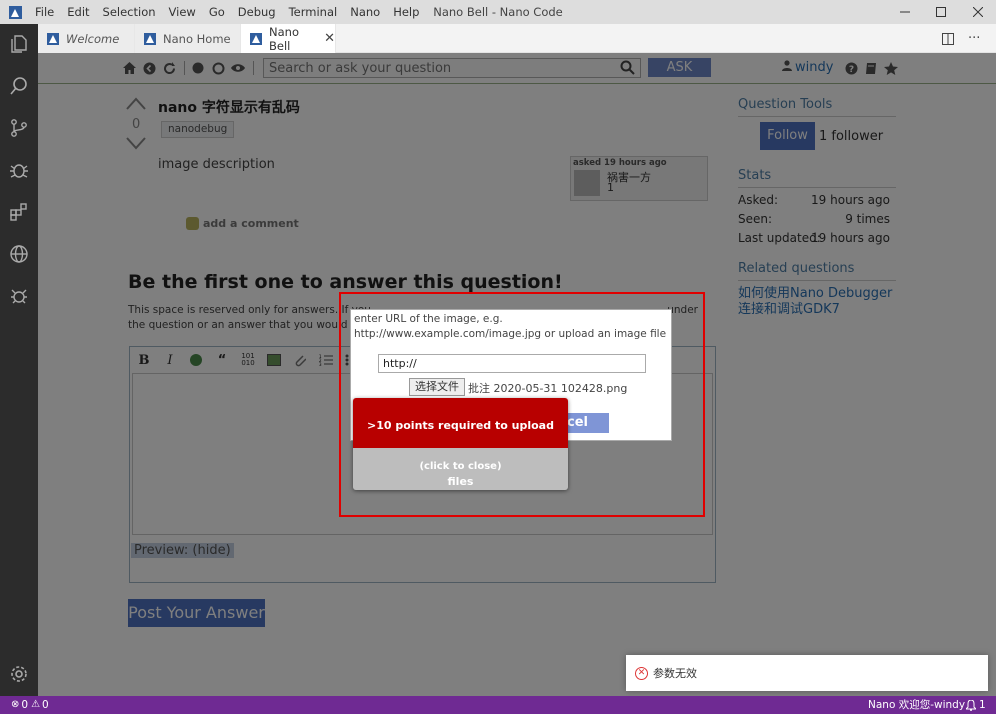 The height and width of the screenshot is (714, 996). I want to click on menu-view: View, so click(182, 12).